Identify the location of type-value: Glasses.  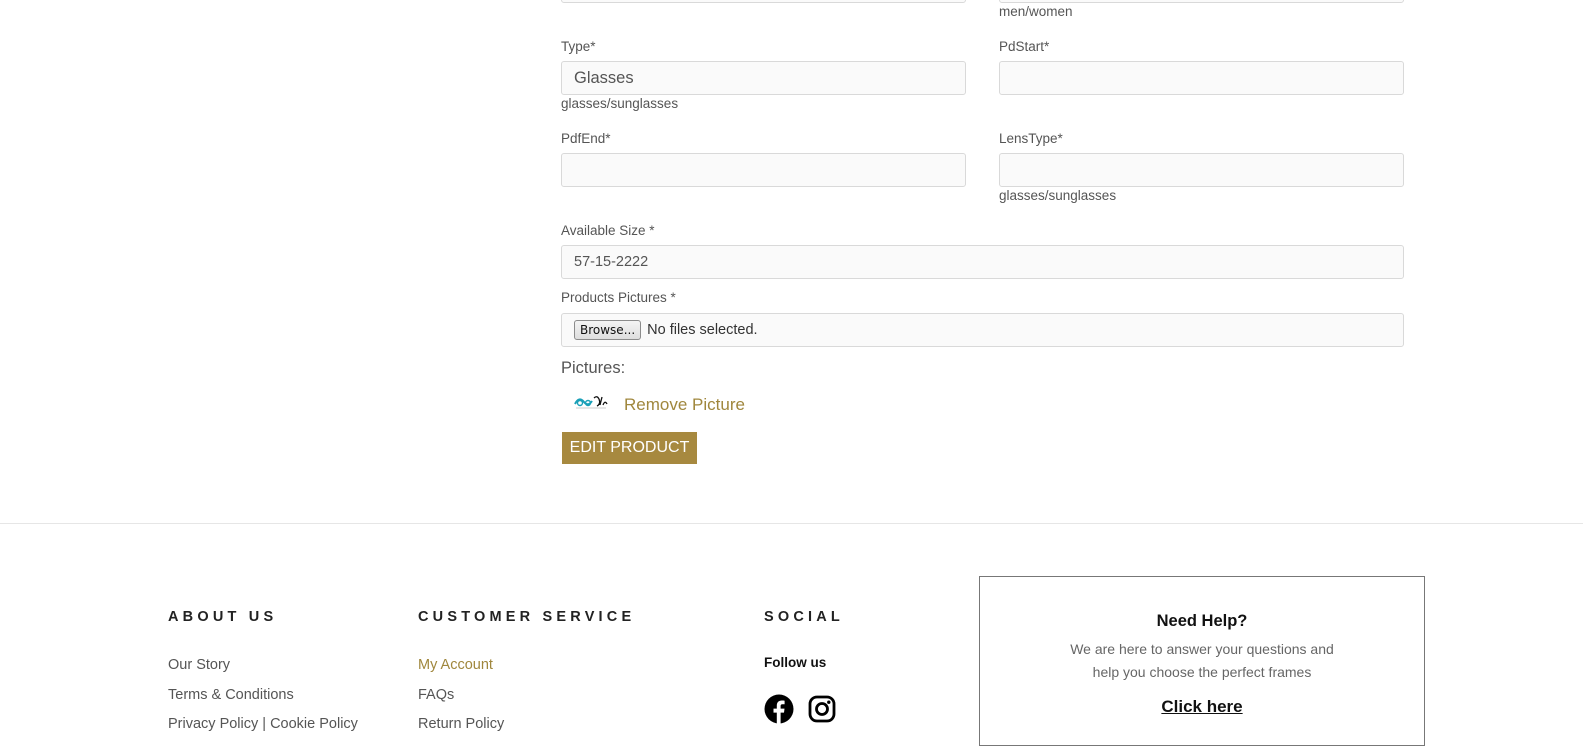
(604, 77).